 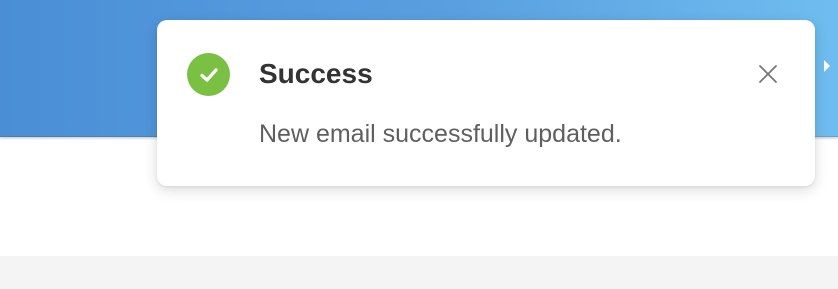 What do you see at coordinates (419, 272) in the screenshot?
I see `footer-band` at bounding box center [419, 272].